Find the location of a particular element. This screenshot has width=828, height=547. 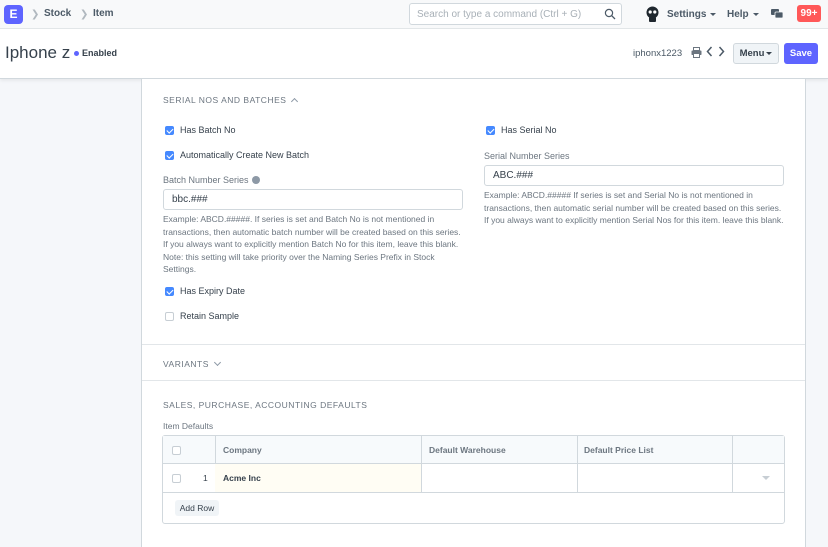

app-logo: E is located at coordinates (13, 14).